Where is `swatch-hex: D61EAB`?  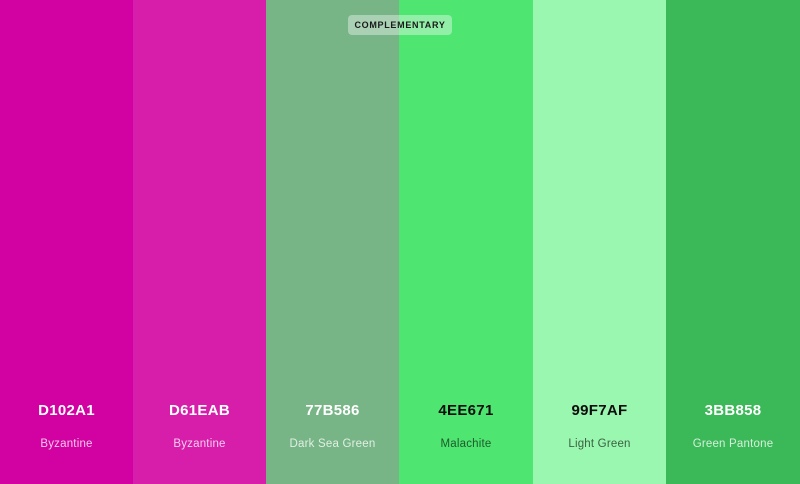 swatch-hex: D61EAB is located at coordinates (199, 410).